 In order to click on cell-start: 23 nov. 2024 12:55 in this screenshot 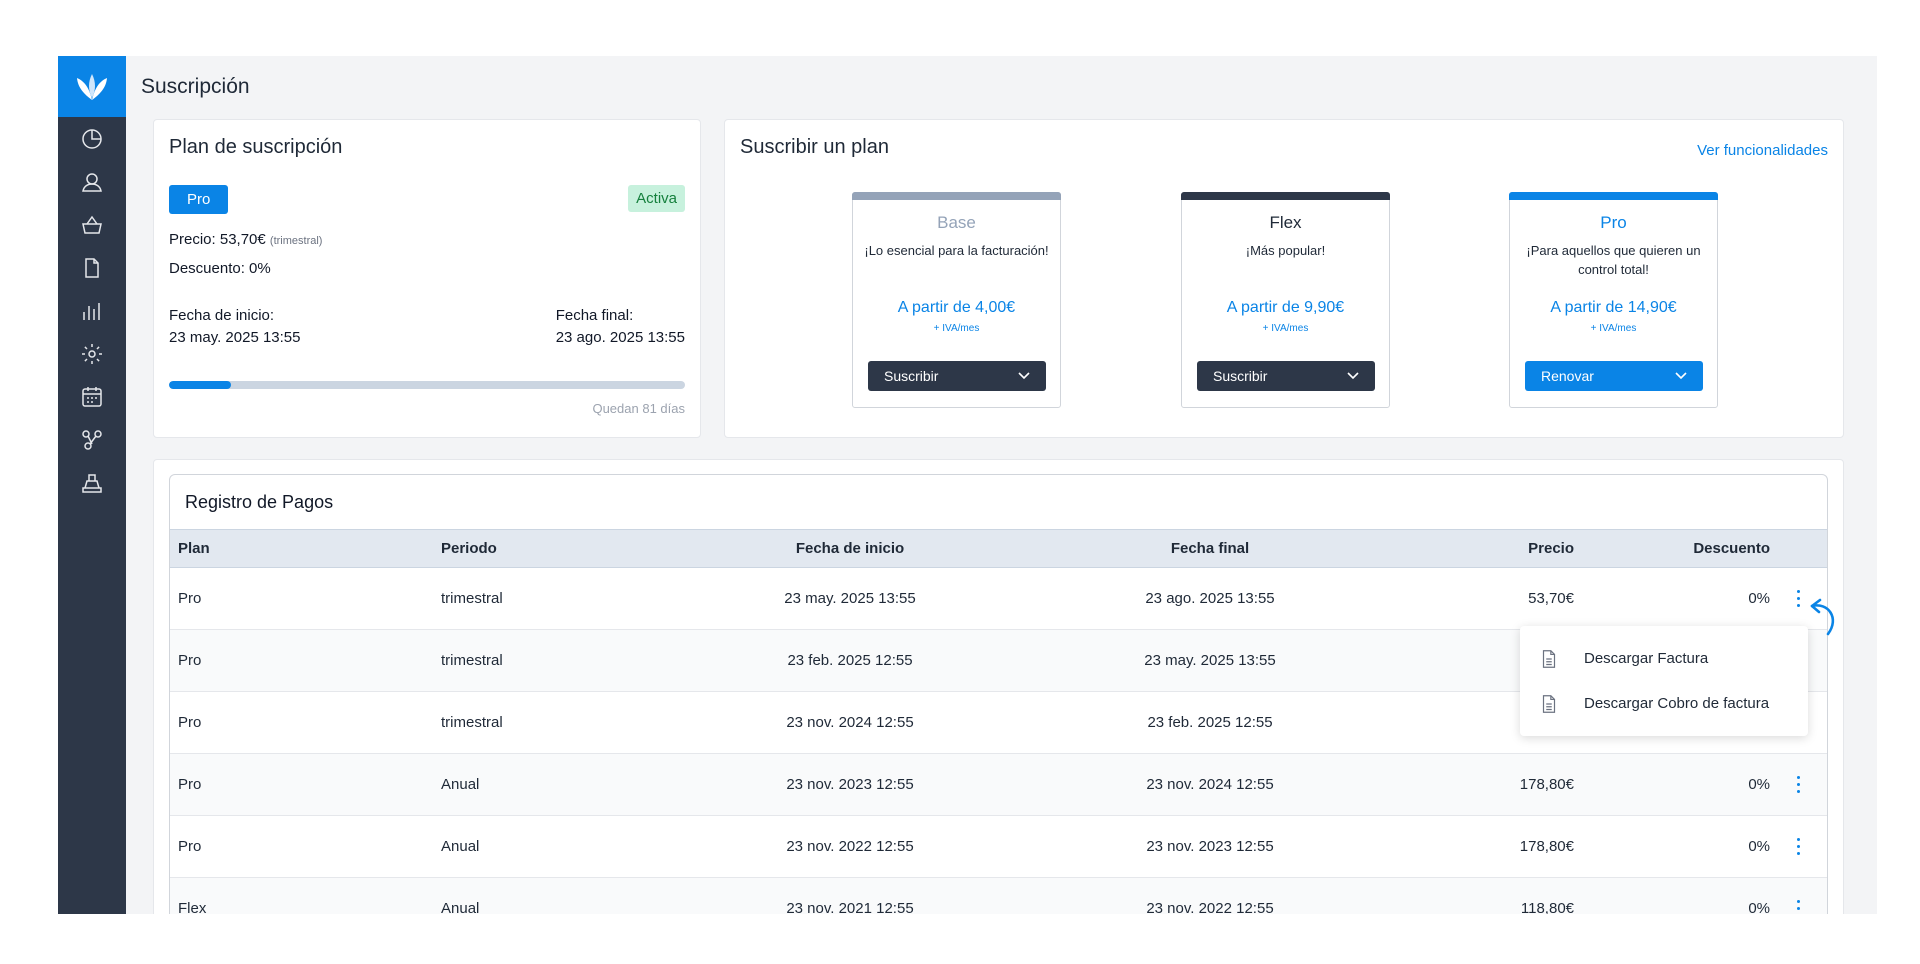, I will do `click(850, 722)`.